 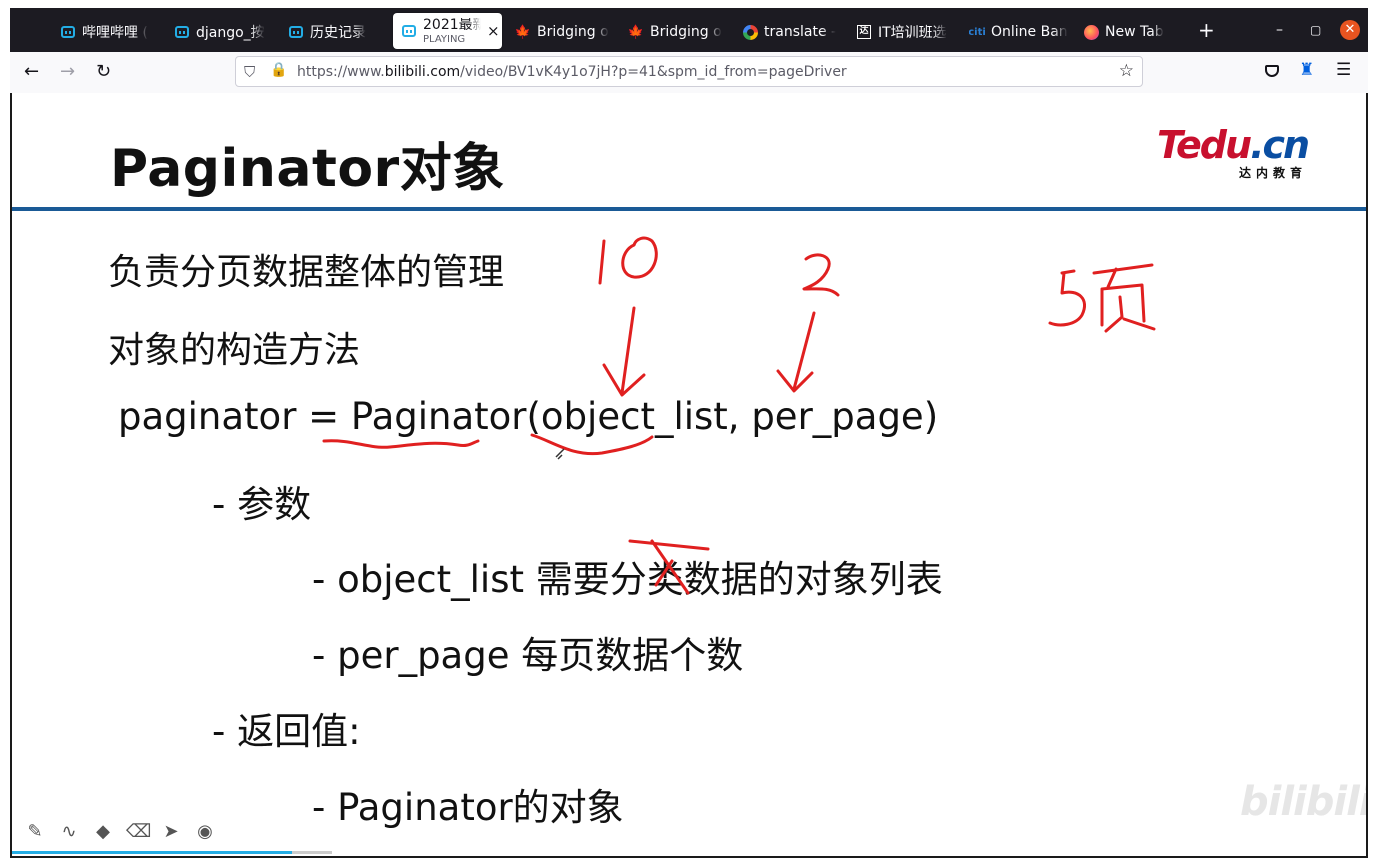 What do you see at coordinates (1126, 71) in the screenshot?
I see `bookmark-star-icon: ☆` at bounding box center [1126, 71].